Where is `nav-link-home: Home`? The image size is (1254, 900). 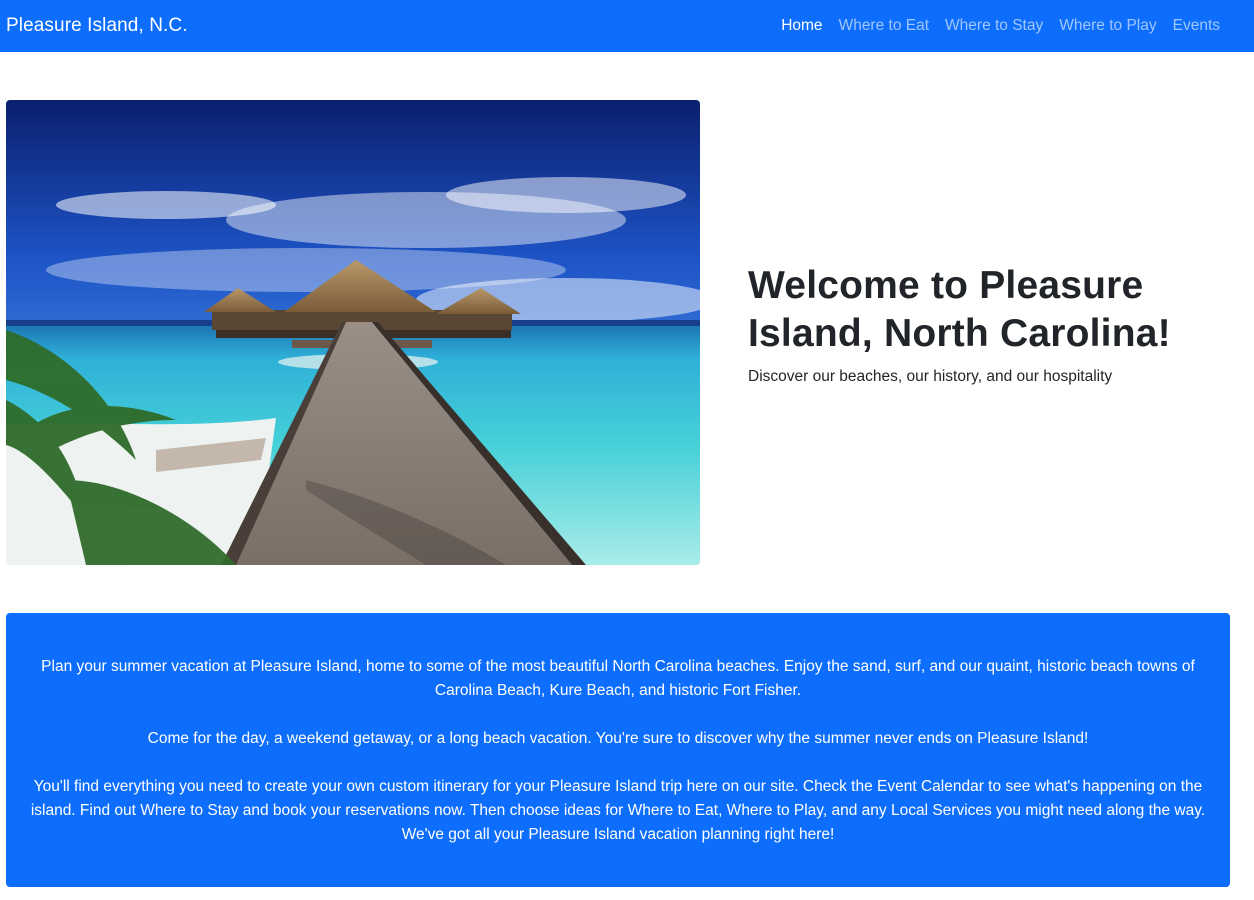
nav-link-home: Home is located at coordinates (801, 26).